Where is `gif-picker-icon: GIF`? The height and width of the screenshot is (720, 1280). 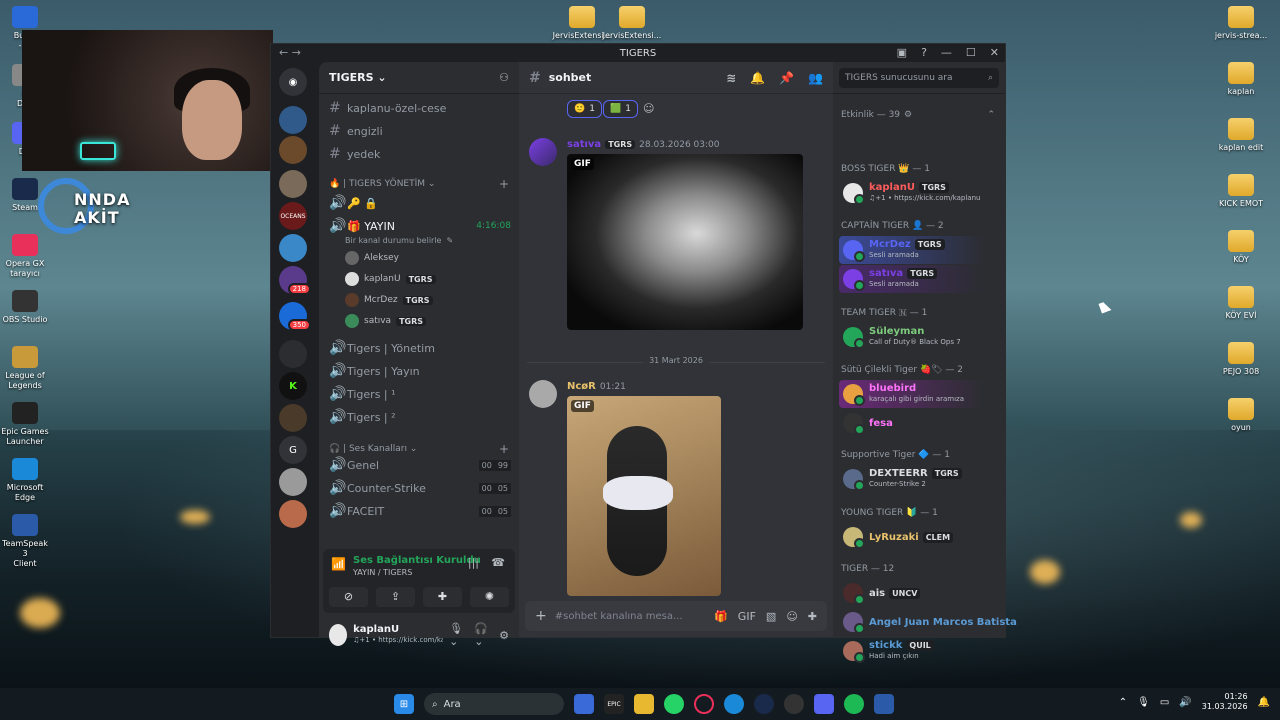
gif-picker-icon: GIF is located at coordinates (747, 616).